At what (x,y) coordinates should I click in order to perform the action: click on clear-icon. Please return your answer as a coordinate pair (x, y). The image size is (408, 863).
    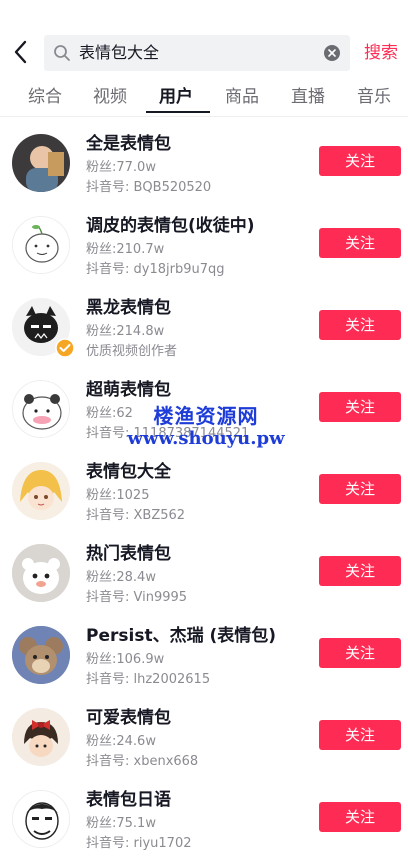
    Looking at the image, I should click on (332, 53).